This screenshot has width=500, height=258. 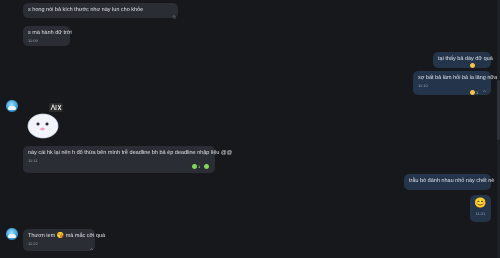 I want to click on reaction-row, so click(x=472, y=65).